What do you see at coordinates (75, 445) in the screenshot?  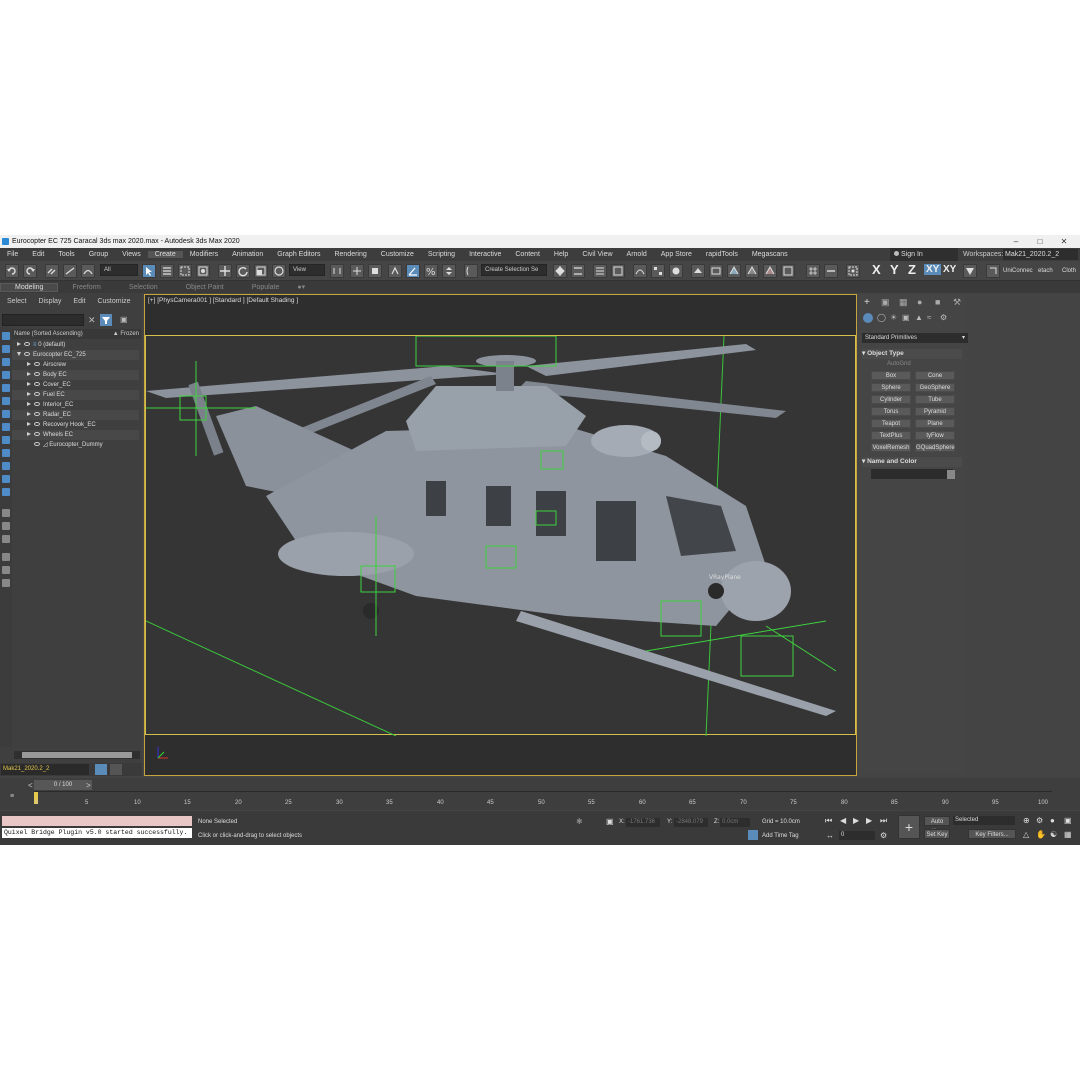 I see `list-item: ◿ Eurocopter_Dummy` at bounding box center [75, 445].